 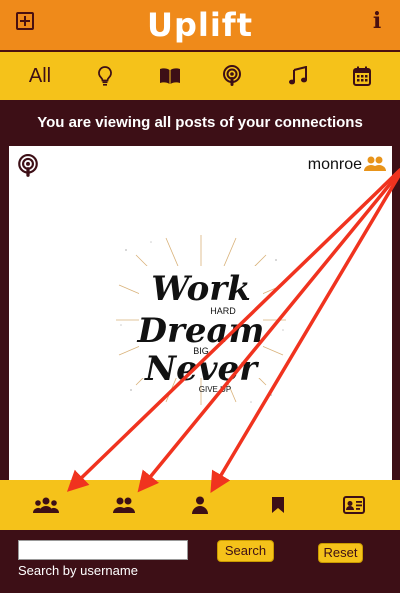 What do you see at coordinates (278, 505) in the screenshot?
I see `bookmark-icon` at bounding box center [278, 505].